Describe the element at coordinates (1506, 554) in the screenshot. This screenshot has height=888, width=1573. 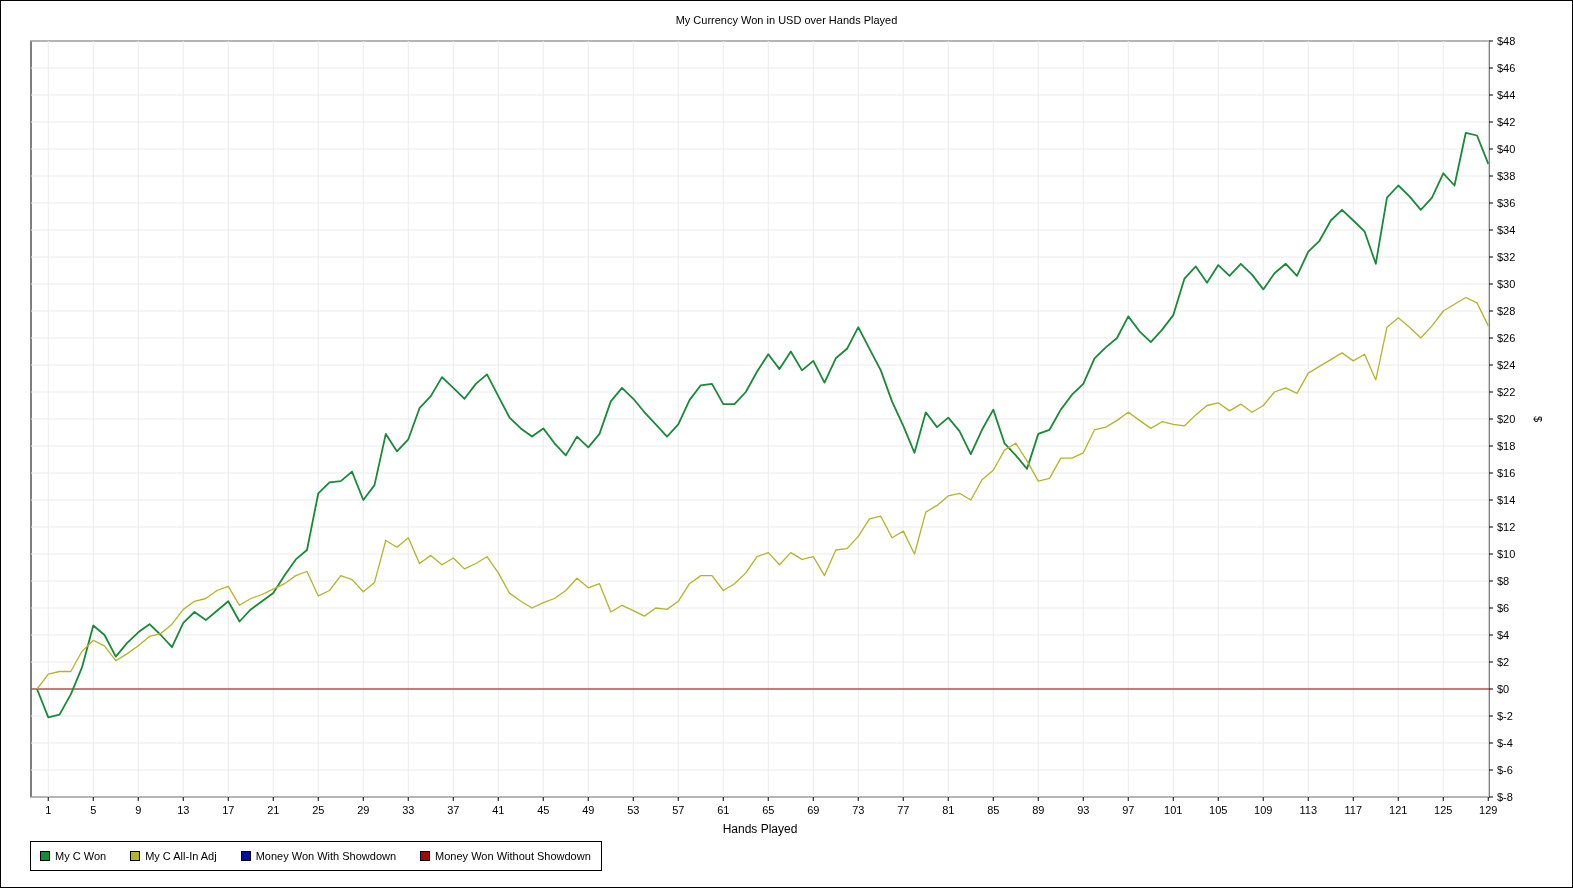
I see `y-tick-label: $10` at that location.